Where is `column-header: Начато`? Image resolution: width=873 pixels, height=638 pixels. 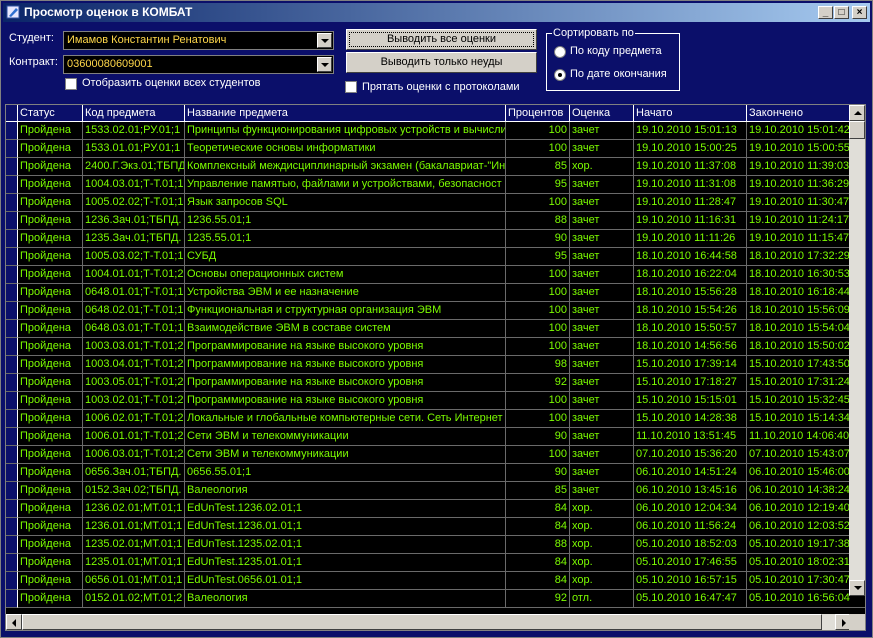
column-header: Начато is located at coordinates (690, 113).